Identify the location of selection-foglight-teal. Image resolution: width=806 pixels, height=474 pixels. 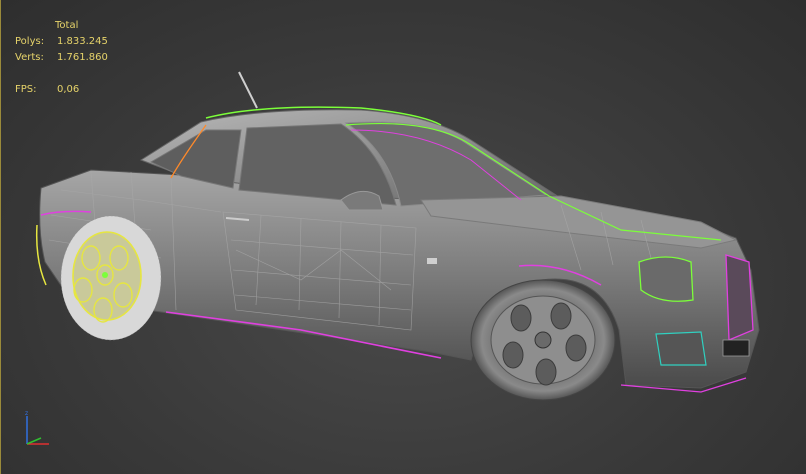
(681, 348).